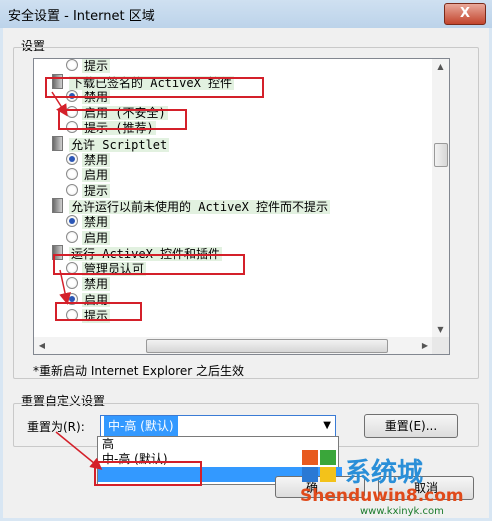 This screenshot has height=521, width=492. What do you see at coordinates (42, 345) in the screenshot?
I see `scroll-left-icon: ◀` at bounding box center [42, 345].